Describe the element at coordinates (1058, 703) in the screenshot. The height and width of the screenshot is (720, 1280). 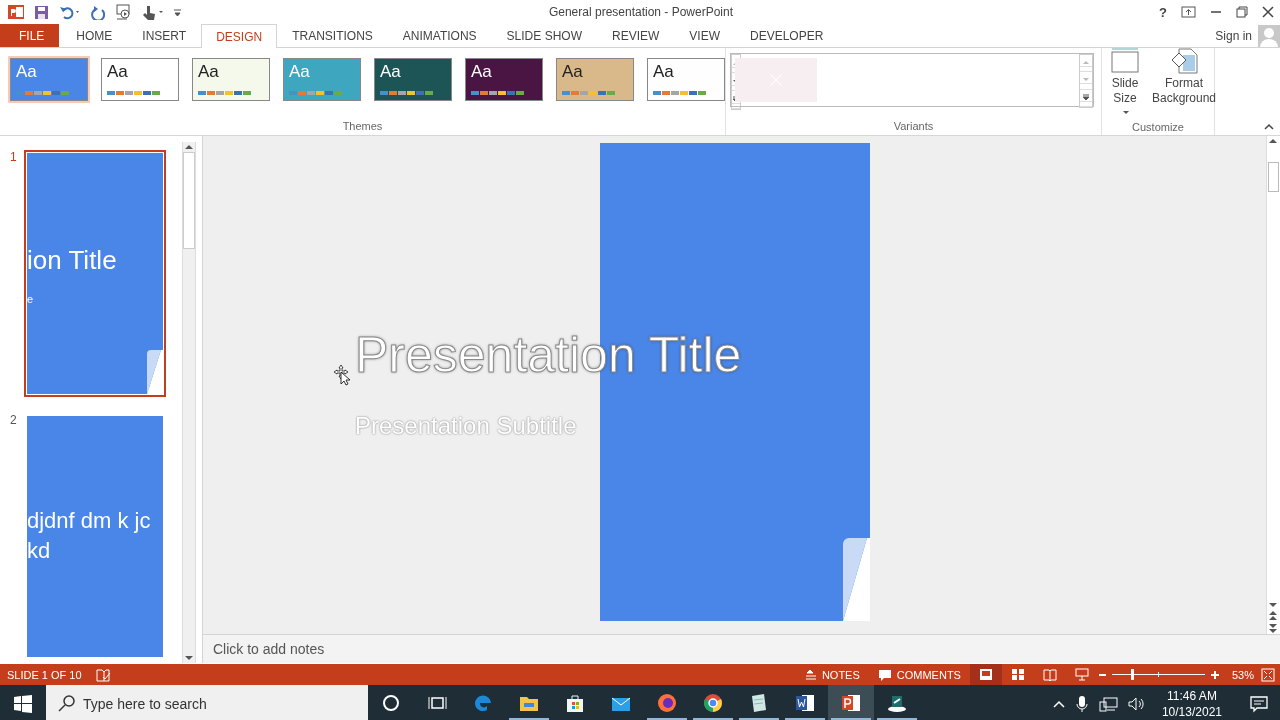
I see `show-hidden-icons-icon` at that location.